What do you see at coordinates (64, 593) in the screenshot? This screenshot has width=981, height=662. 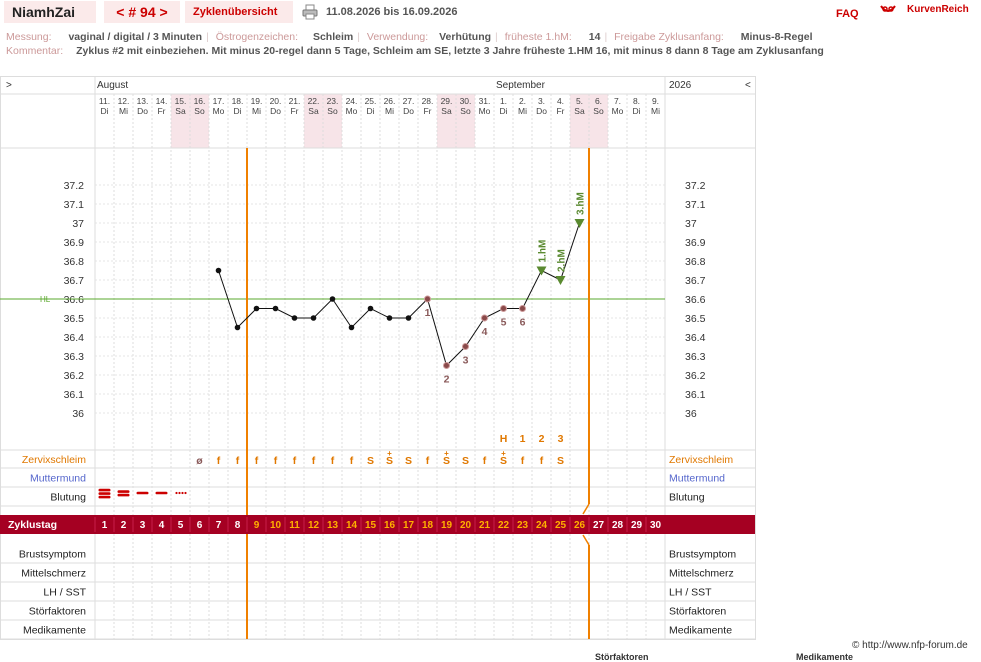 I see `row-label-lh: LH / SST` at bounding box center [64, 593].